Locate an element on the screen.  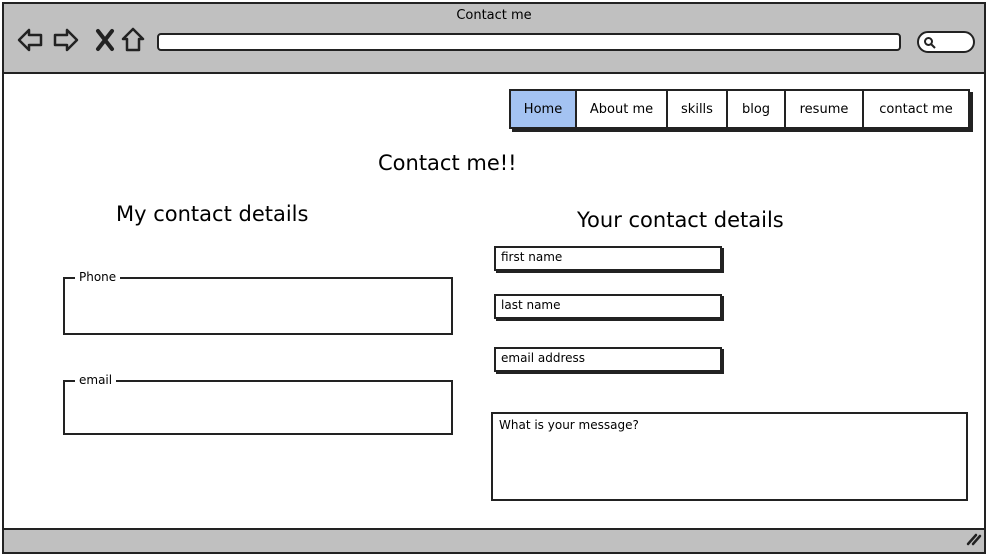
tab-contact-me: contact me is located at coordinates (916, 109).